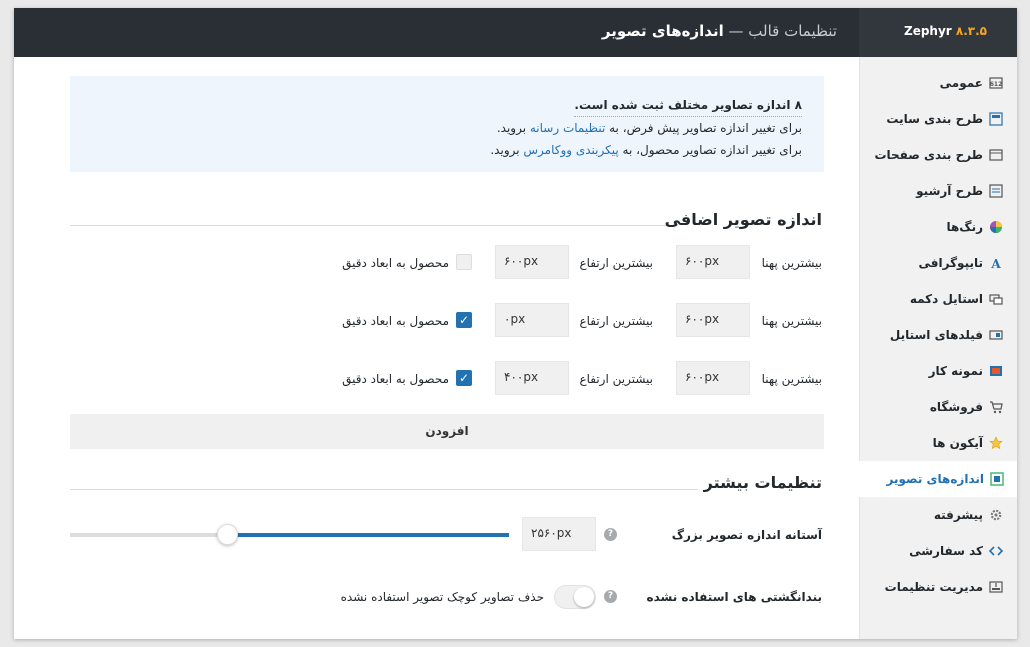  Describe the element at coordinates (746, 535) in the screenshot. I see `threshold-label: آستانه اندازه تصویر بزرگ` at that location.